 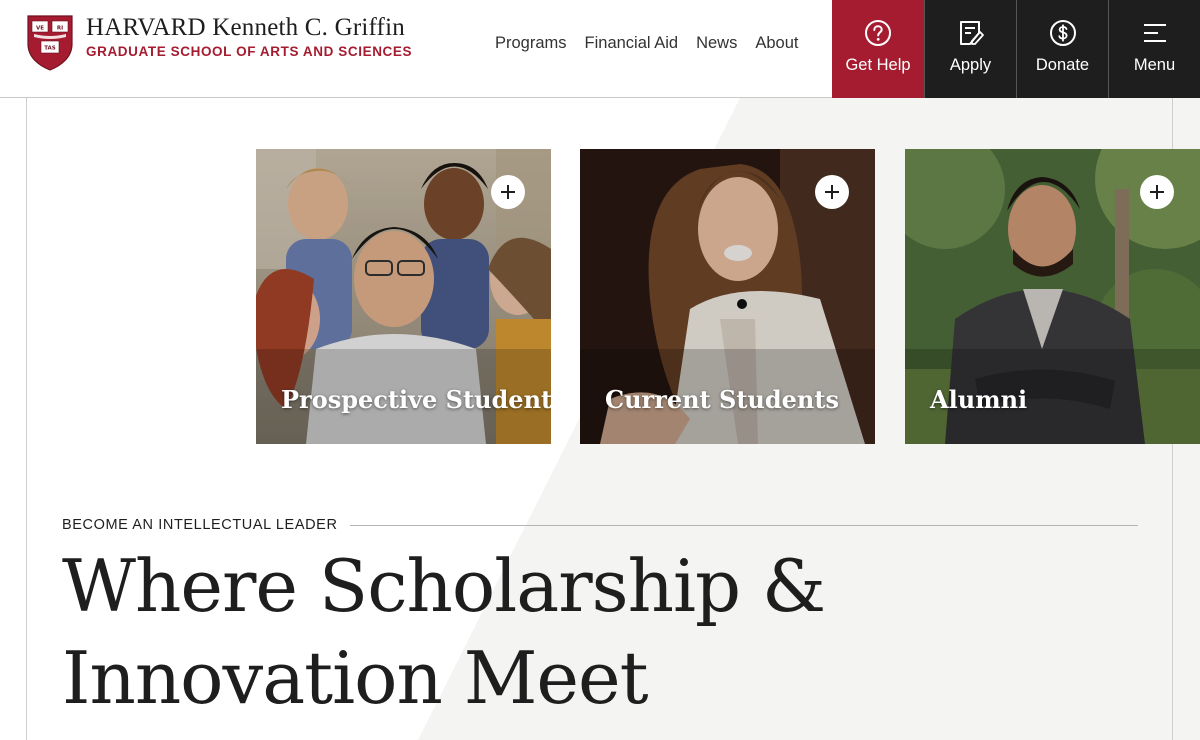 I want to click on primary-nav: Programs Financial Aid News About, so click(x=646, y=43).